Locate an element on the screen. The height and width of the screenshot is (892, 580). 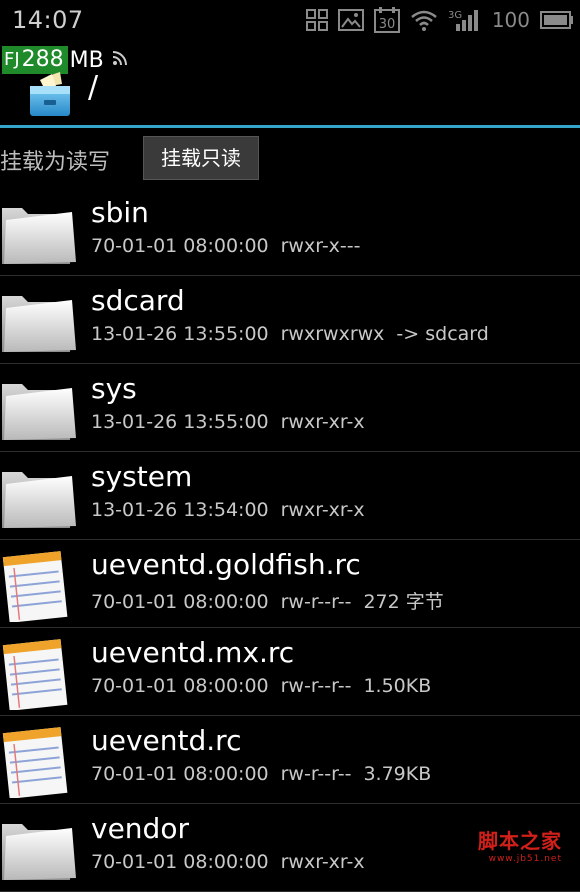
file-permissions: rwxr-x--- is located at coordinates (320, 246).